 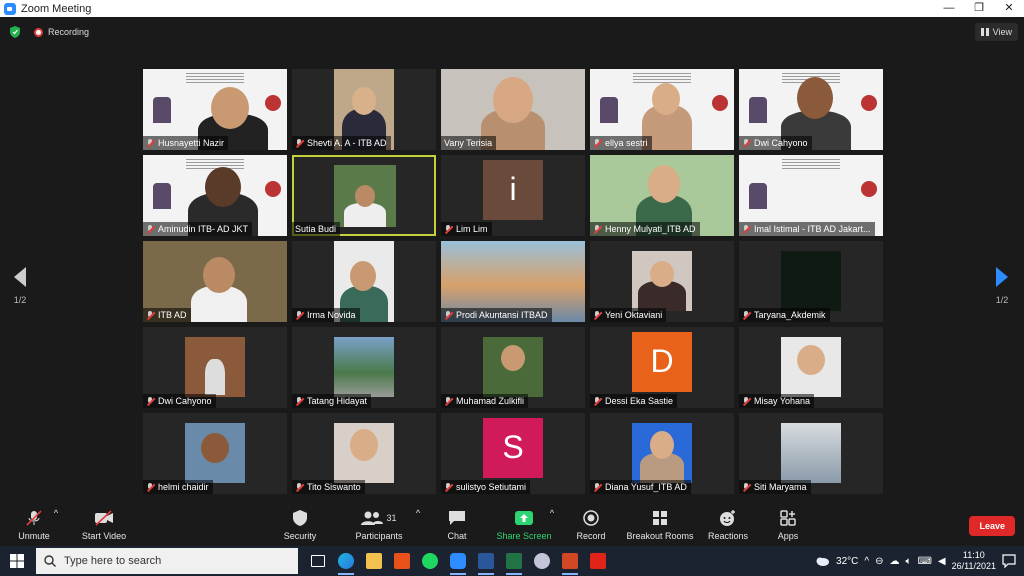 What do you see at coordinates (402, 561) in the screenshot?
I see `office-icon` at bounding box center [402, 561].